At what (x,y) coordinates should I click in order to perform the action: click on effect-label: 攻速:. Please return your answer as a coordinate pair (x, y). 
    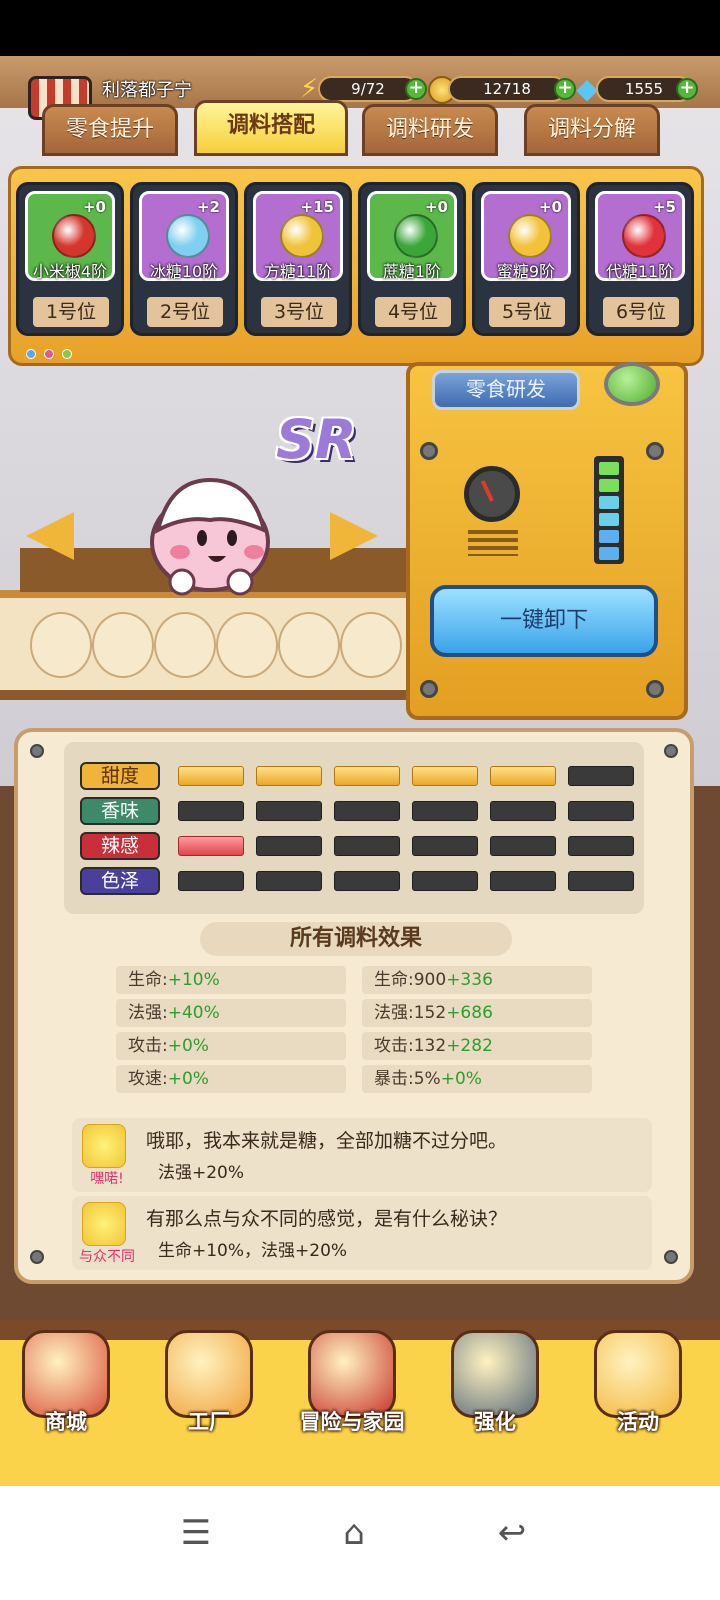
    Looking at the image, I should click on (148, 1079).